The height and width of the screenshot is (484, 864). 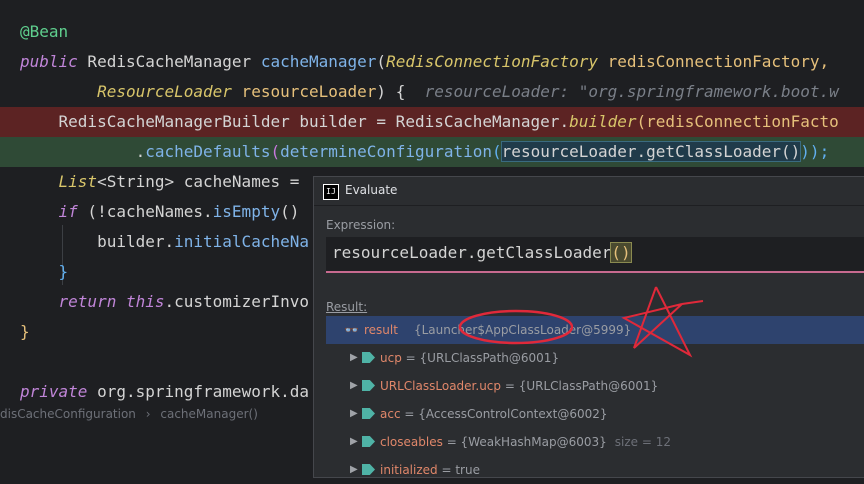 I want to click on code-token: isEmpty, so click(x=246, y=211).